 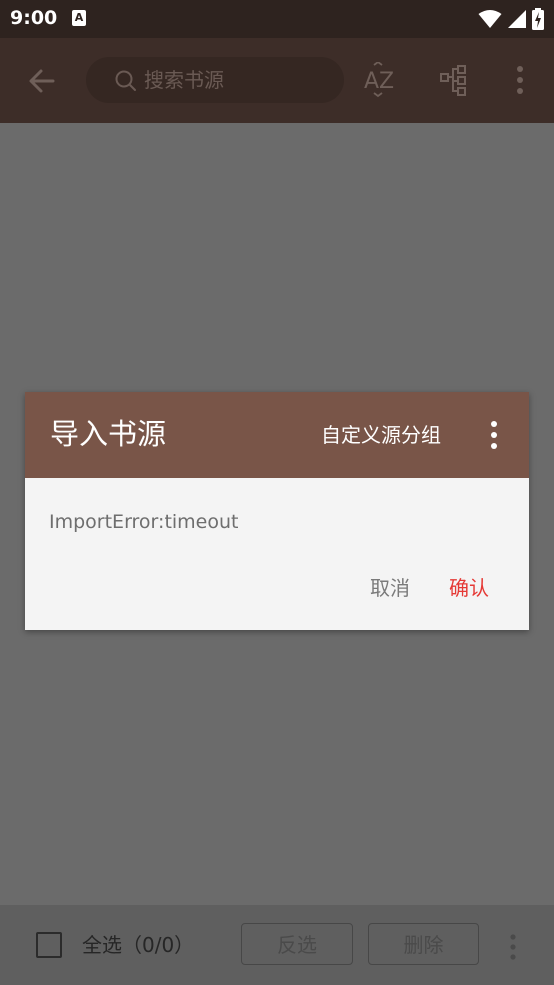 What do you see at coordinates (42, 81) in the screenshot?
I see `arrow-back-icon` at bounding box center [42, 81].